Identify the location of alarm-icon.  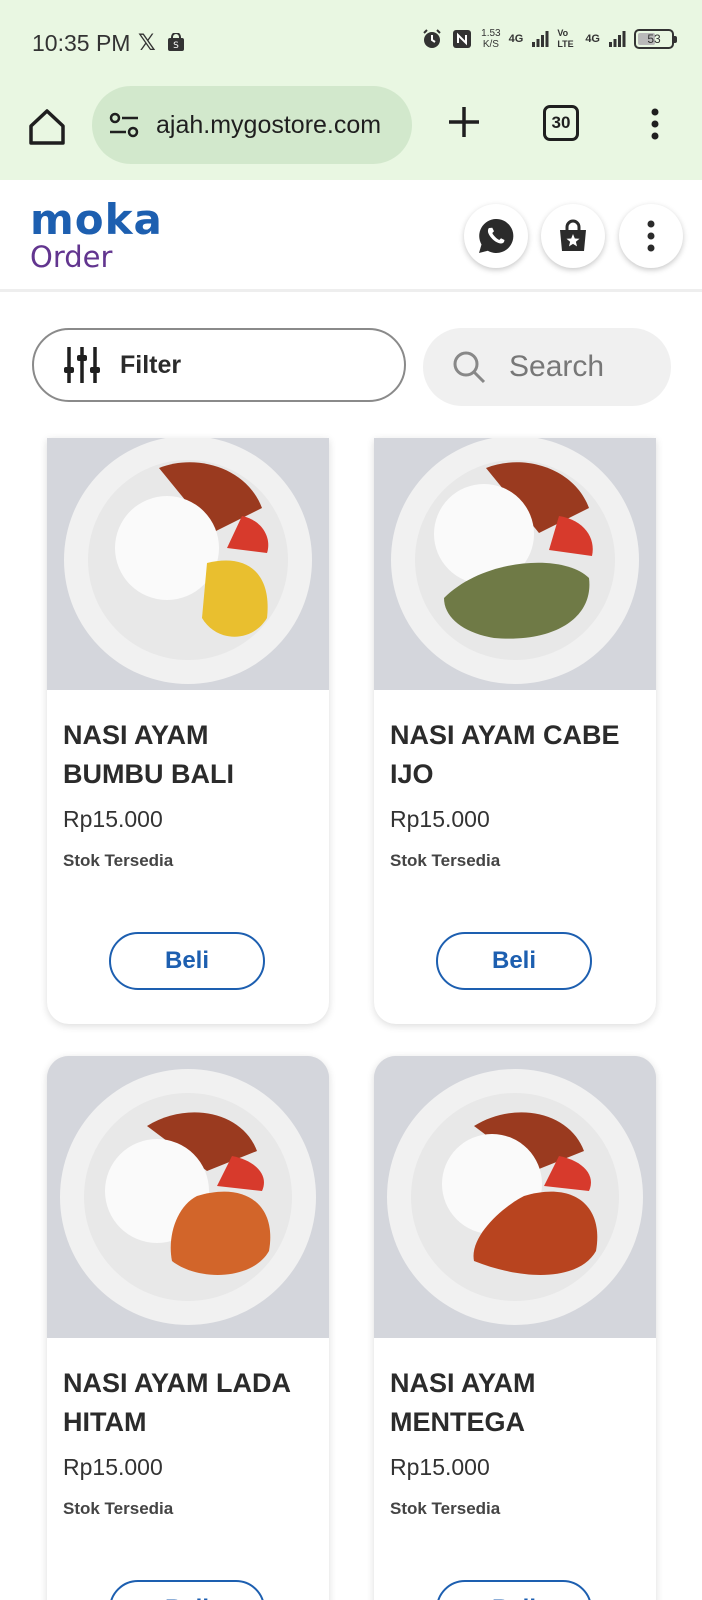
(432, 38).